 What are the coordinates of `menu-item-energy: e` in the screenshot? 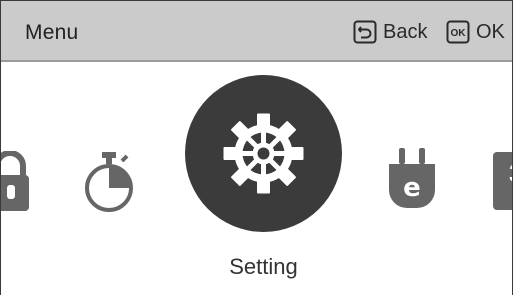 It's located at (412, 180).